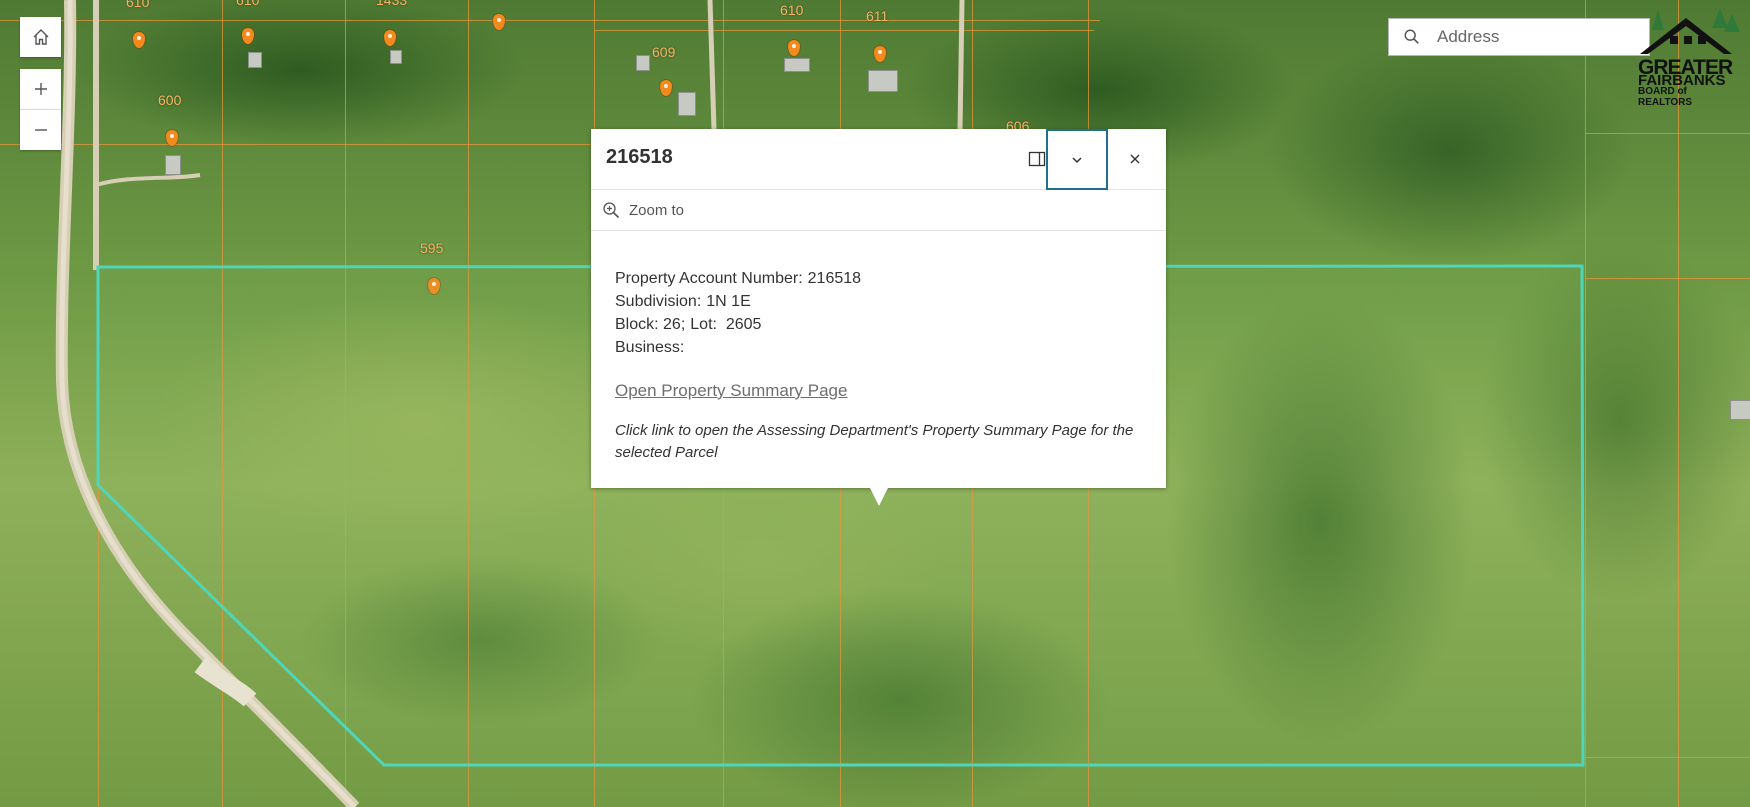 The image size is (1750, 807). I want to click on field-block-lot: Block: 26; Lot: 2605, so click(878, 324).